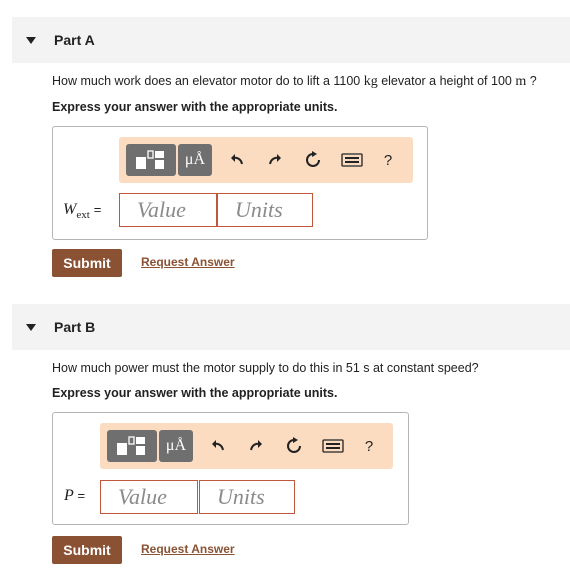 Image resolution: width=570 pixels, height=568 pixels. What do you see at coordinates (149, 497) in the screenshot?
I see `part-b-value-input` at bounding box center [149, 497].